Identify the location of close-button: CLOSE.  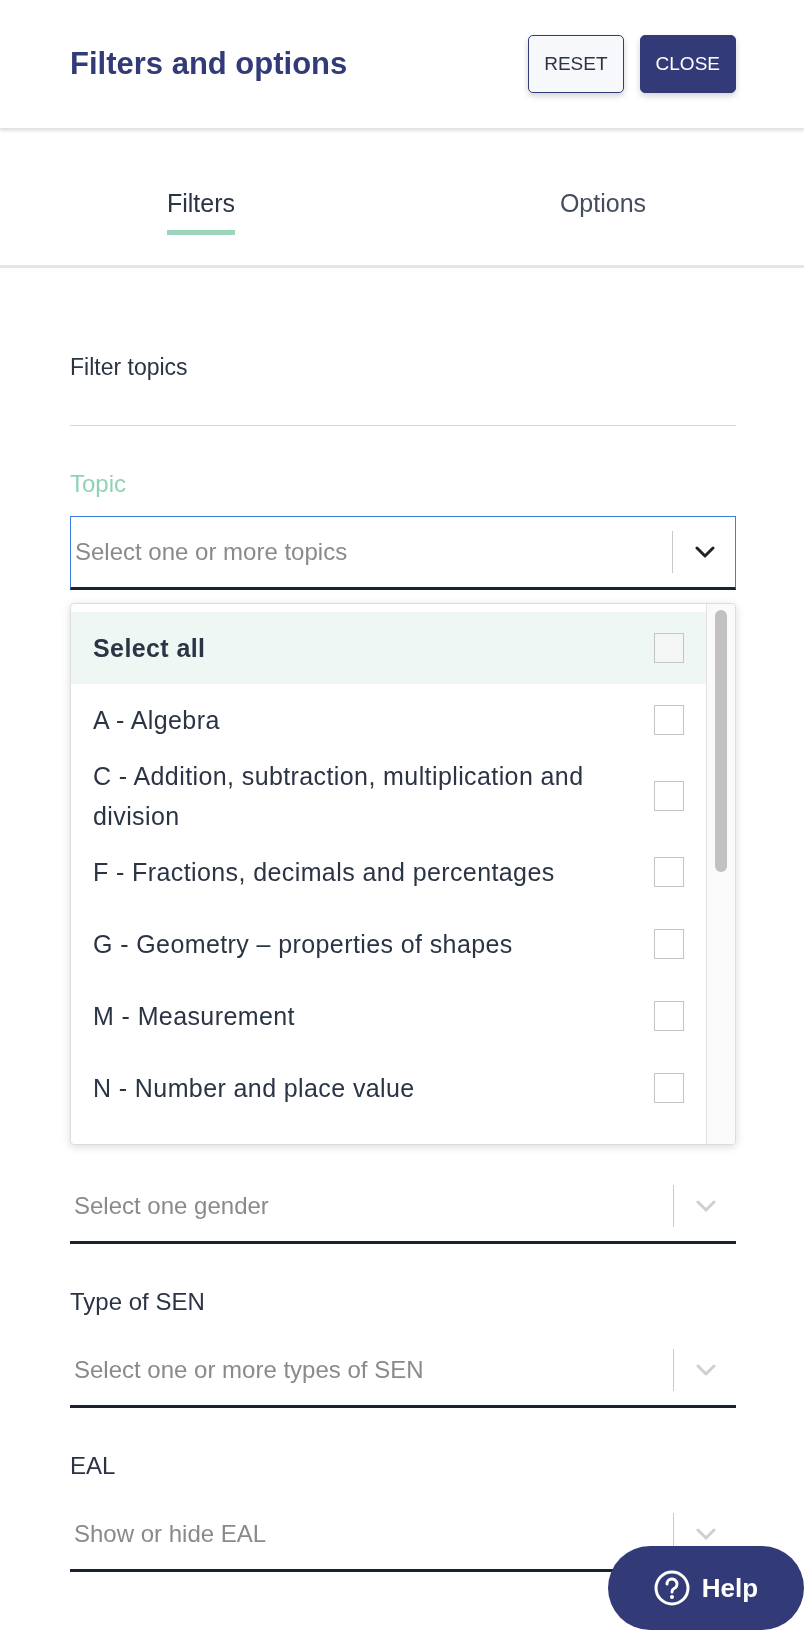
(687, 64).